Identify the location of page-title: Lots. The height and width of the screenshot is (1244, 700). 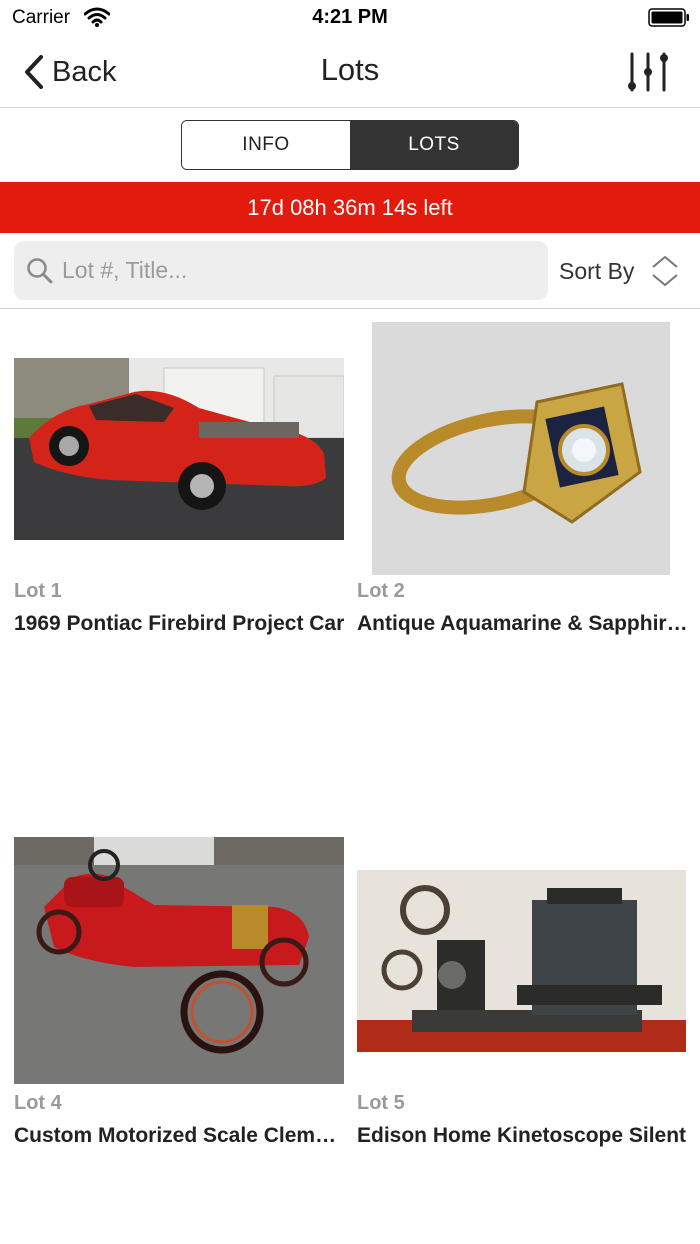
(350, 69).